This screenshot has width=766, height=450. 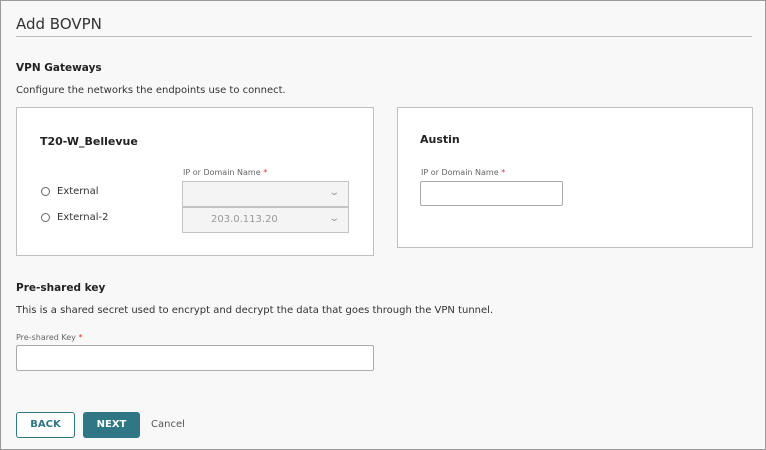 What do you see at coordinates (575, 177) in the screenshot?
I see `remote-gateway-panel: Austin IP or Domain Name *` at bounding box center [575, 177].